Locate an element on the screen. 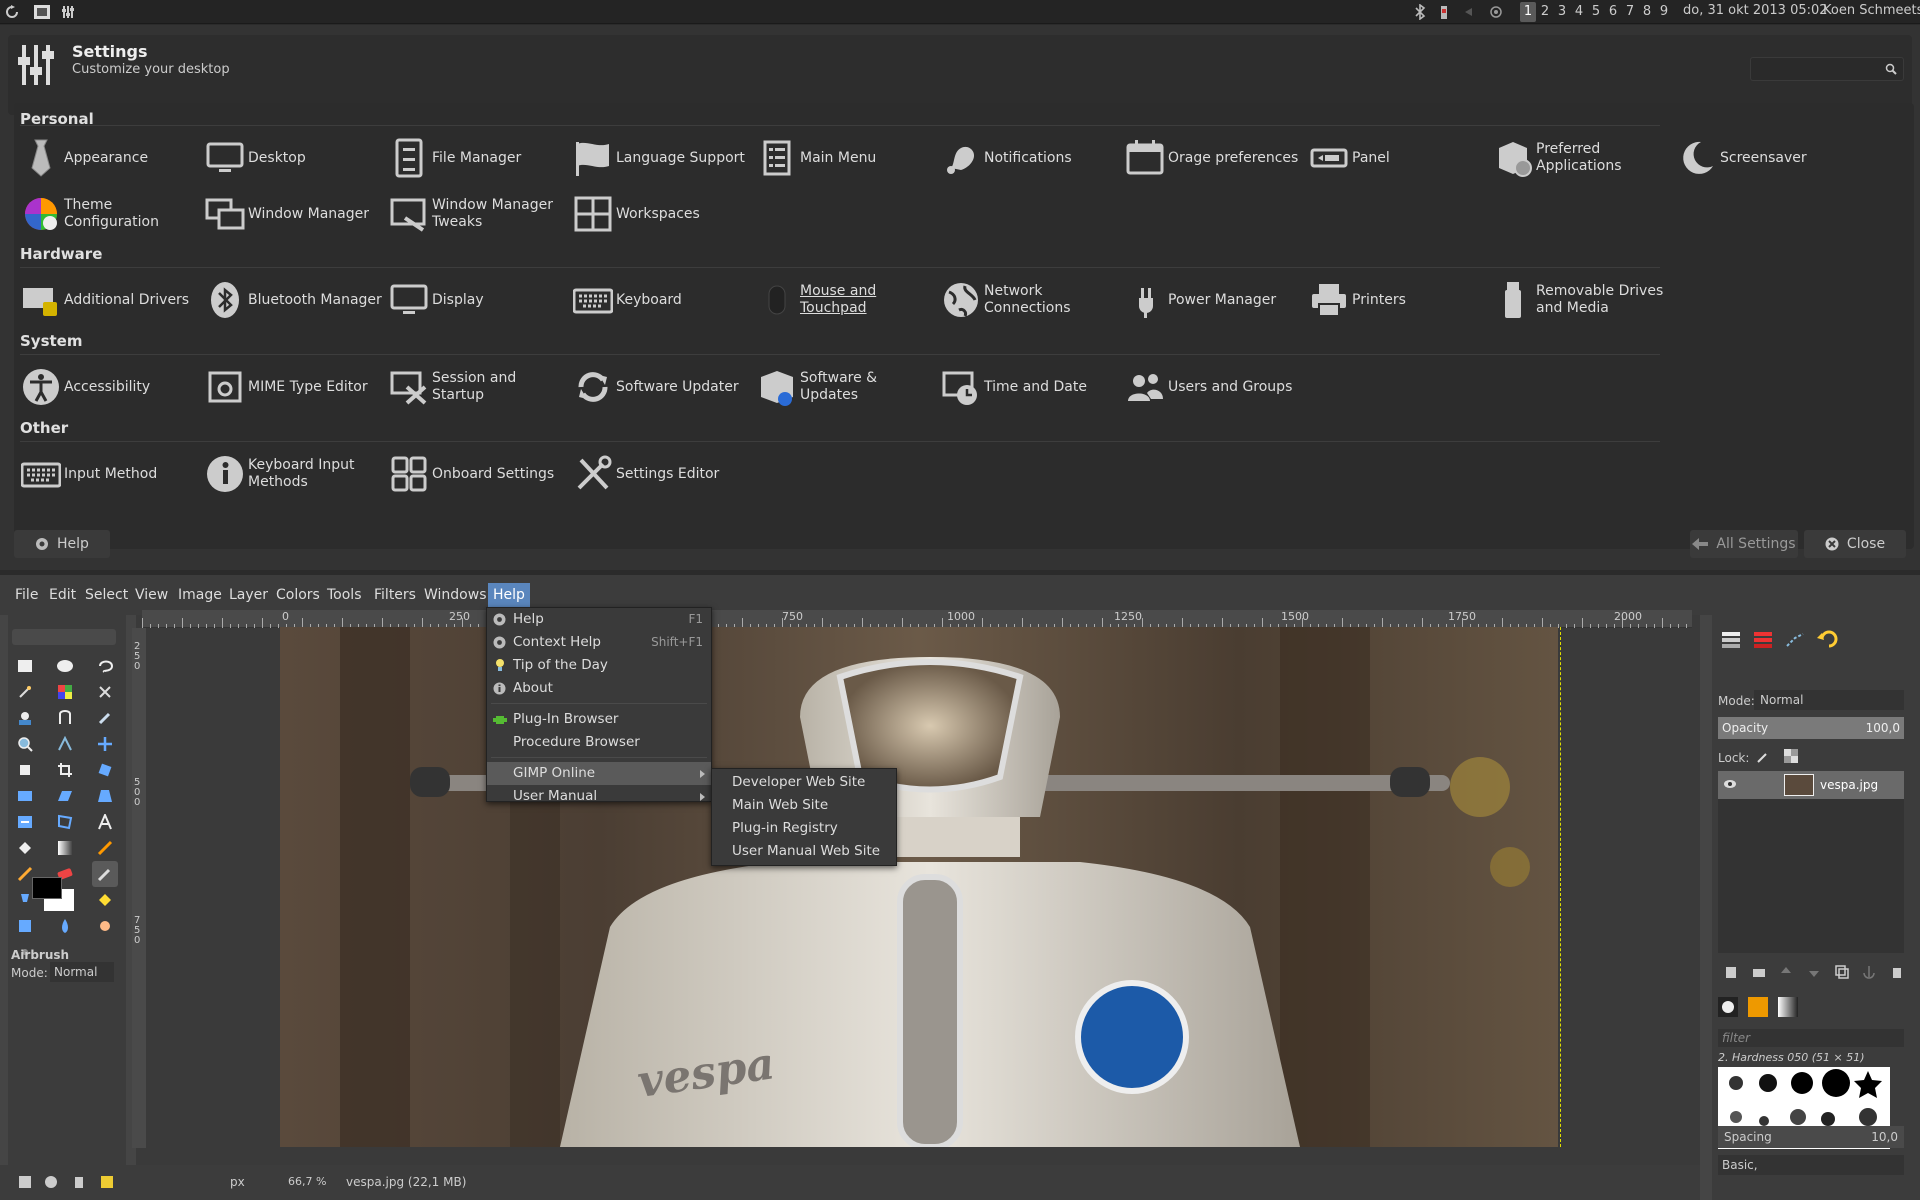 Image resolution: width=1920 pixels, height=1200 pixels. settings-search-input is located at coordinates (1827, 69).